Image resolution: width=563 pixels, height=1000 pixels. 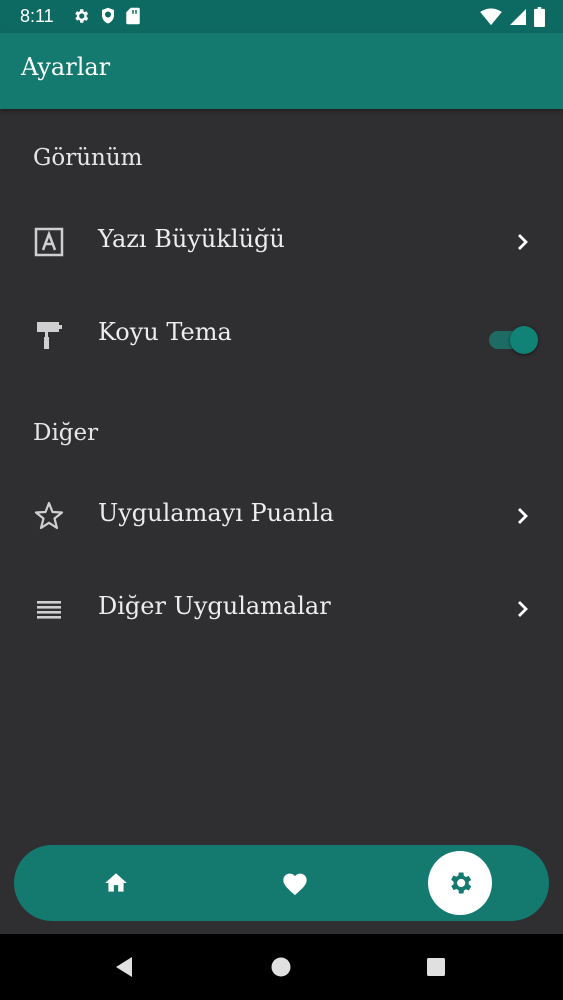 I want to click on recents-icon, so click(x=436, y=967).